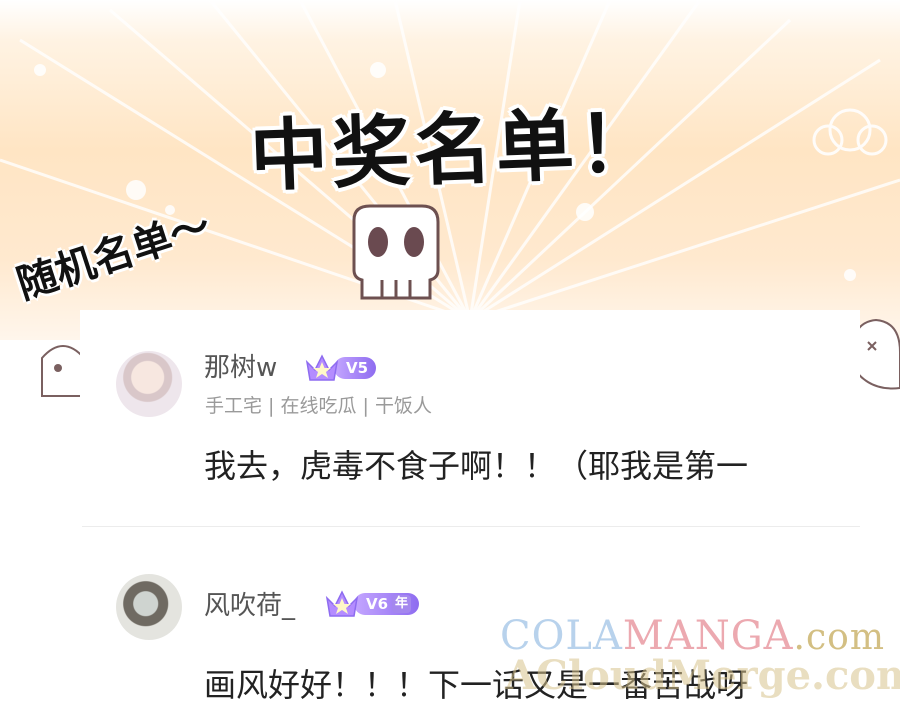  I want to click on comment-username: 风吹荷_, so click(249, 606).